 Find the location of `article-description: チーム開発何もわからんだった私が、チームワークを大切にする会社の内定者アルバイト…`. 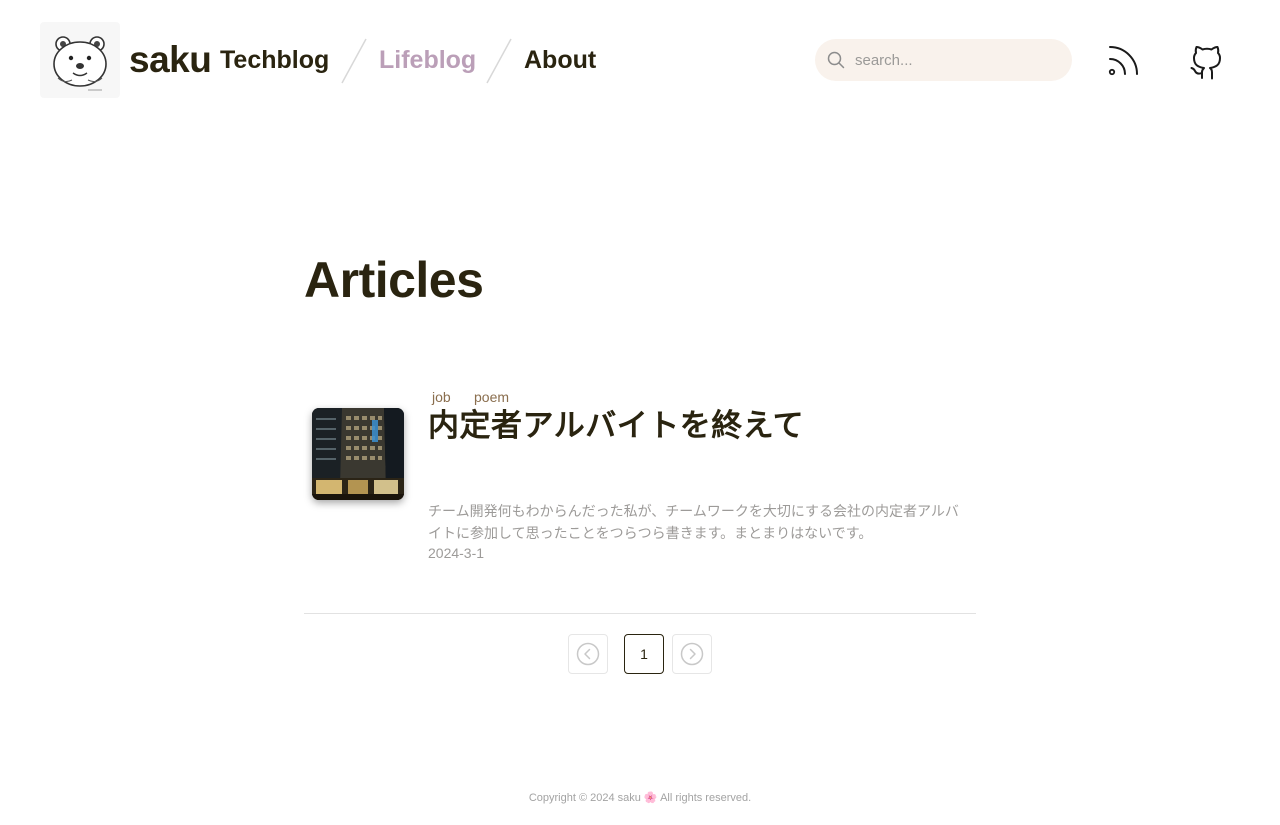

article-description: チーム開発何もわからんだった私が、チームワークを大切にする会社の内定者アルバイト… is located at coordinates (693, 522).